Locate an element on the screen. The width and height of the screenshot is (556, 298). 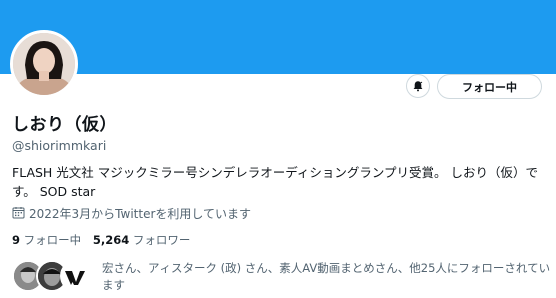
follower-avatars is located at coordinates (53, 276).